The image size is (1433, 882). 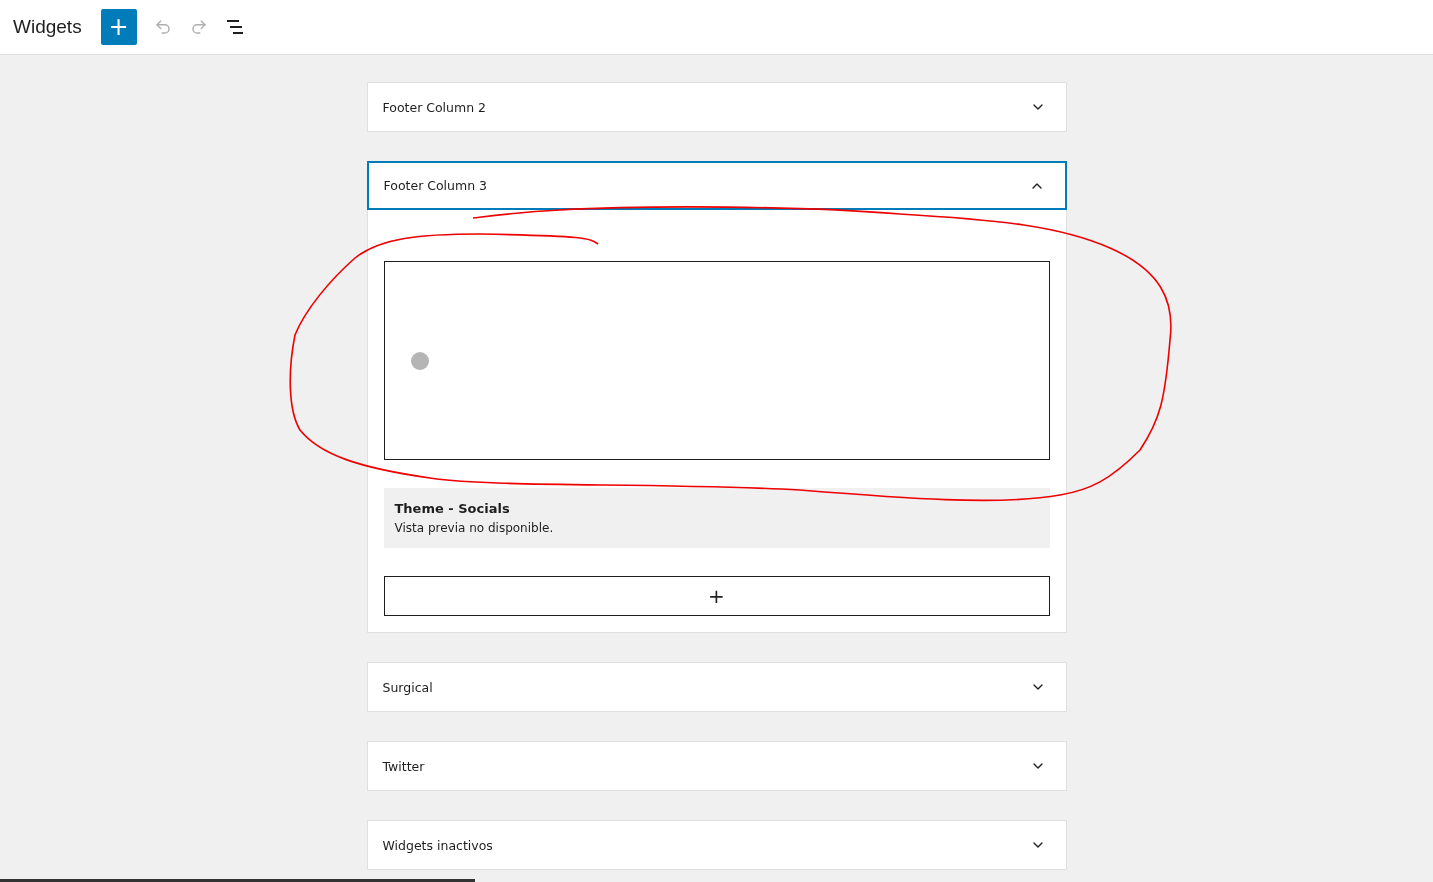 I want to click on page-title: Widgets, so click(x=47, y=27).